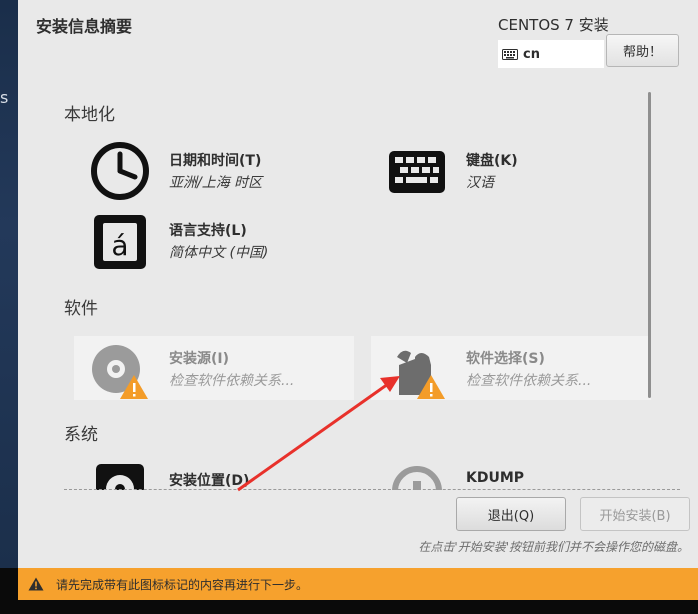 The width and height of the screenshot is (698, 614). I want to click on desktop-edge-glyph: s, so click(4, 97).